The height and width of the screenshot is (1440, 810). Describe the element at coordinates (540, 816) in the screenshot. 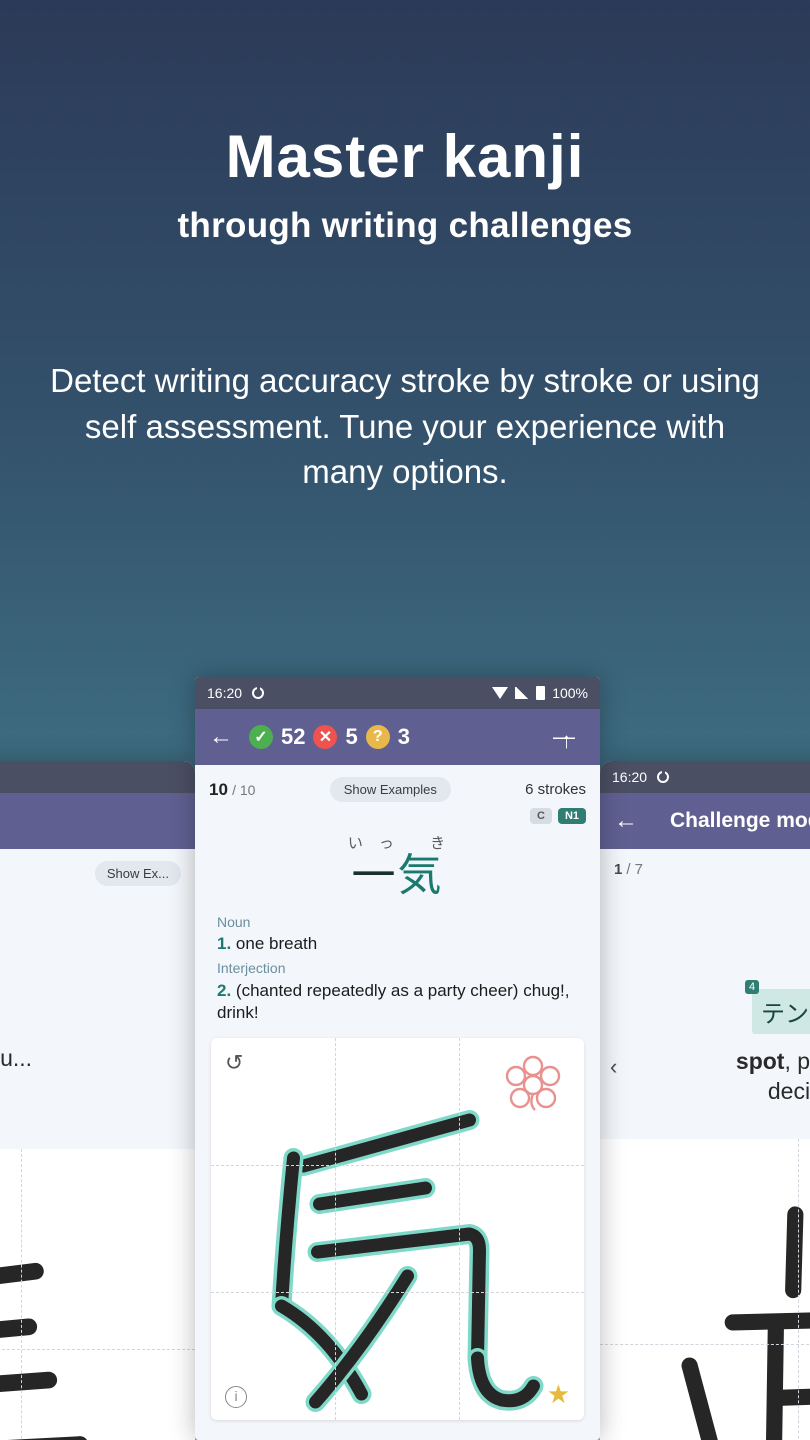

I see `tag-common: C` at that location.